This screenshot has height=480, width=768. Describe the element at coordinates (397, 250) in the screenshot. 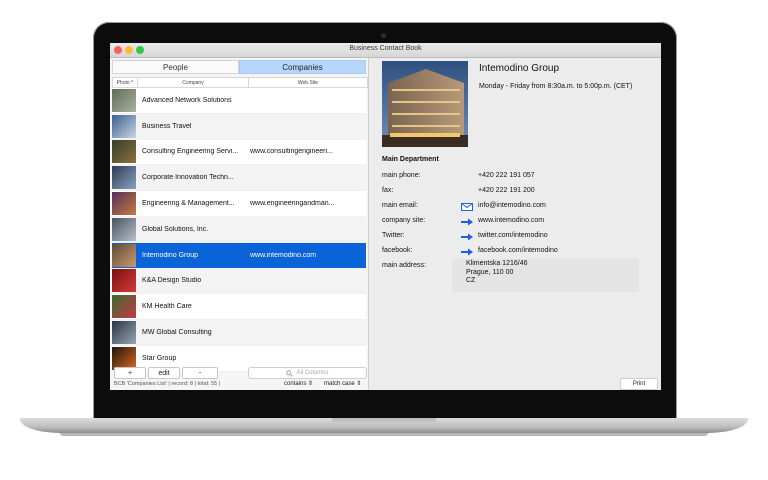

I see `field-label: facebook:` at that location.